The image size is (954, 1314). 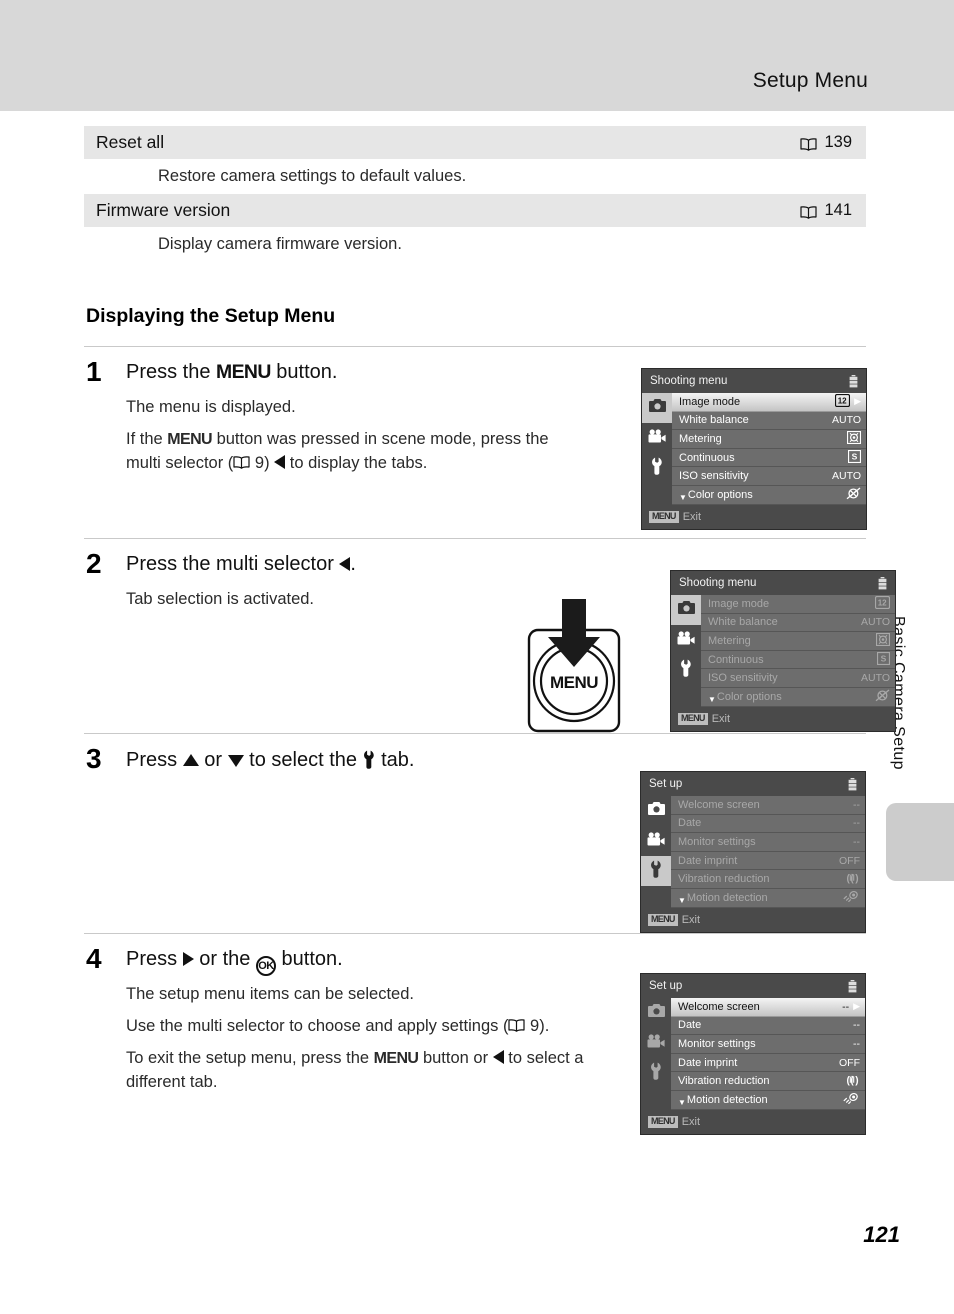 I want to click on lcd-menu-item-value: OFF, so click(x=849, y=1063).